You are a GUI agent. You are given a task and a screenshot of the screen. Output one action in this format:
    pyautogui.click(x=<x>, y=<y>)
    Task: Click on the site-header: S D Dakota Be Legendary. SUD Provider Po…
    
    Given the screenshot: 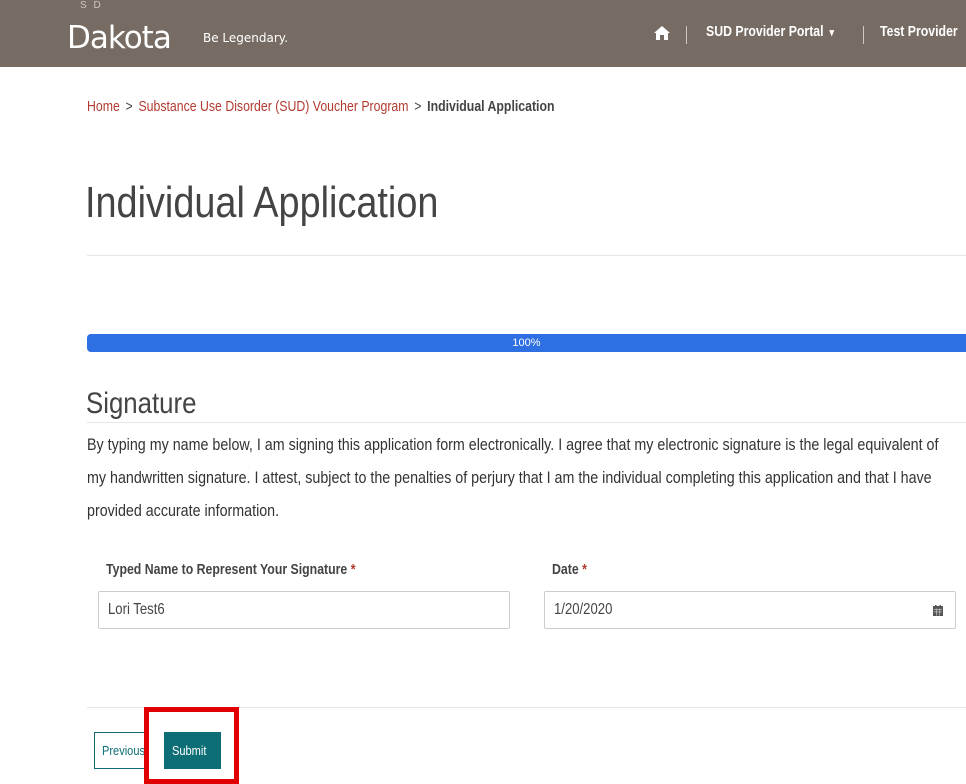 What is the action you would take?
    pyautogui.click(x=483, y=33)
    